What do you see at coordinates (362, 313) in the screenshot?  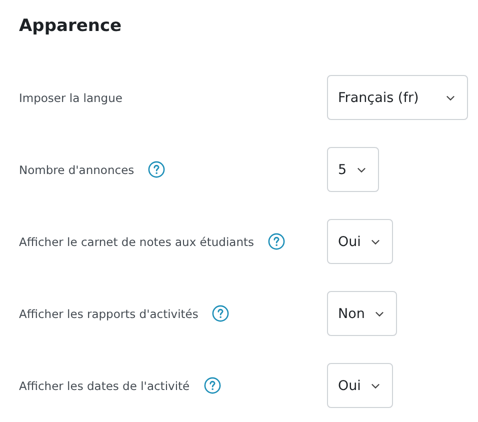 I see `select-dropdown: Non` at bounding box center [362, 313].